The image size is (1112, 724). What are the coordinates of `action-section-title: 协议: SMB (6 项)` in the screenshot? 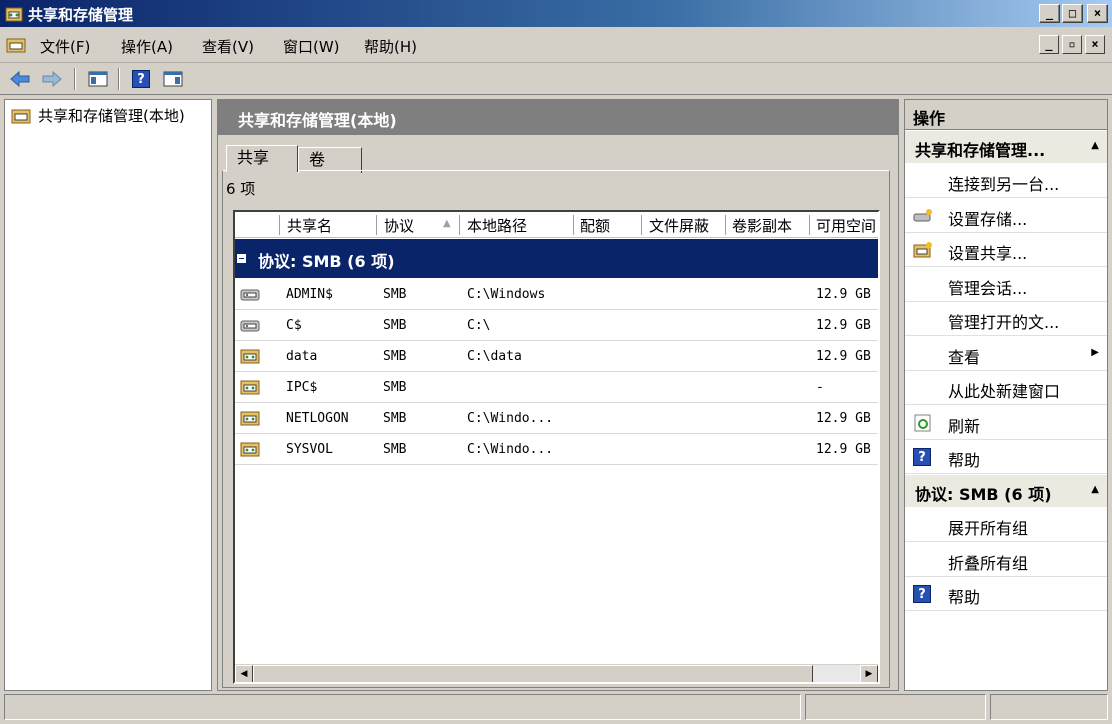 It's located at (983, 494).